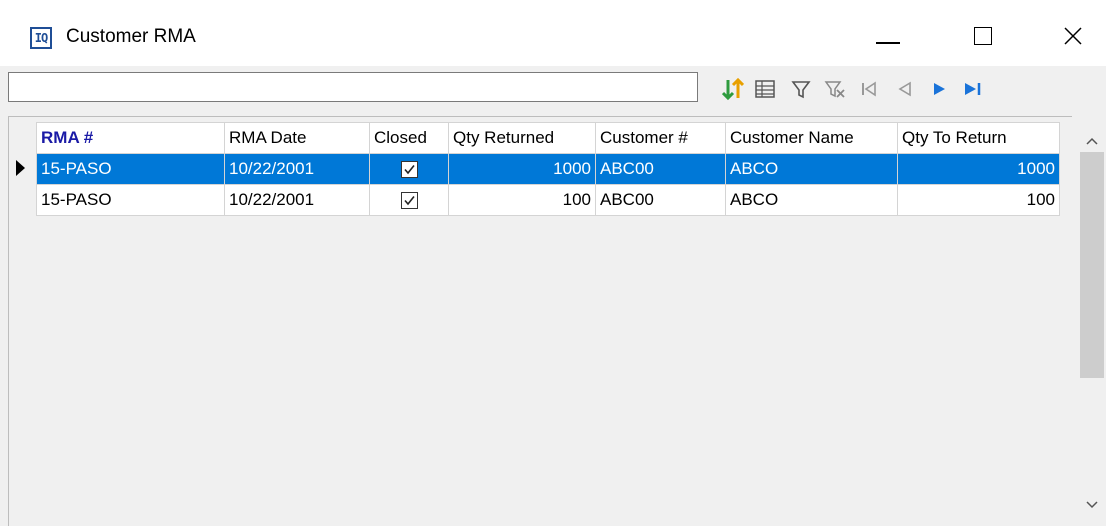  Describe the element at coordinates (978, 200) in the screenshot. I see `cell-qty-to-return: 100` at that location.